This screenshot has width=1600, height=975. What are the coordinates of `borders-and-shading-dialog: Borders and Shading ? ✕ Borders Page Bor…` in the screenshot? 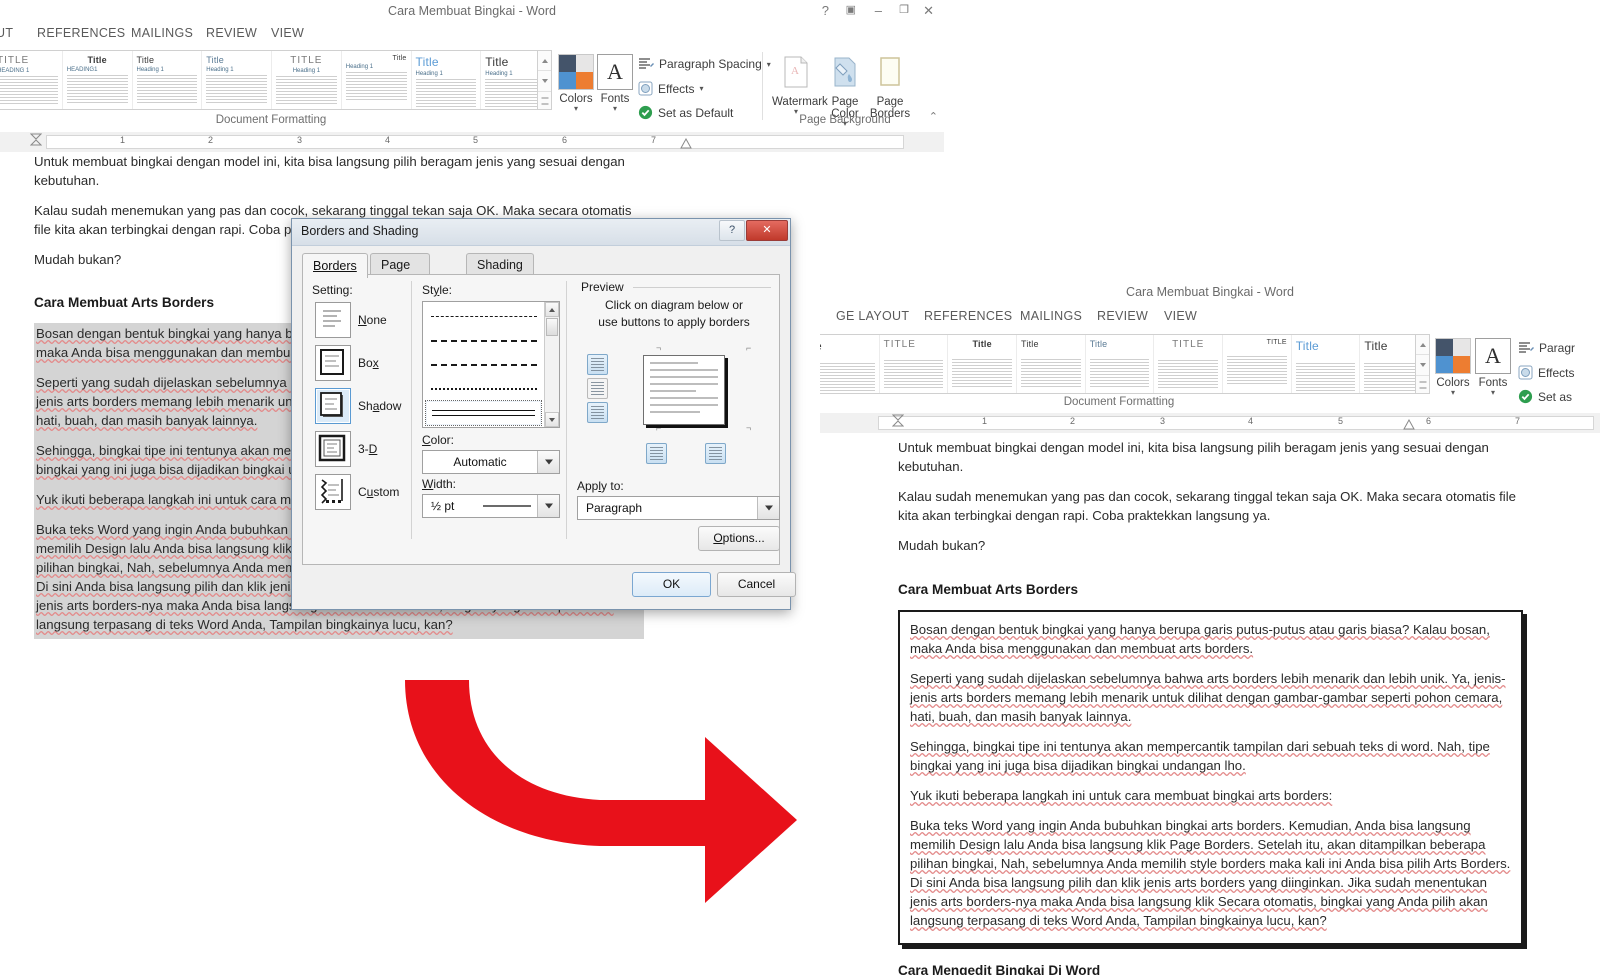 It's located at (543, 414).